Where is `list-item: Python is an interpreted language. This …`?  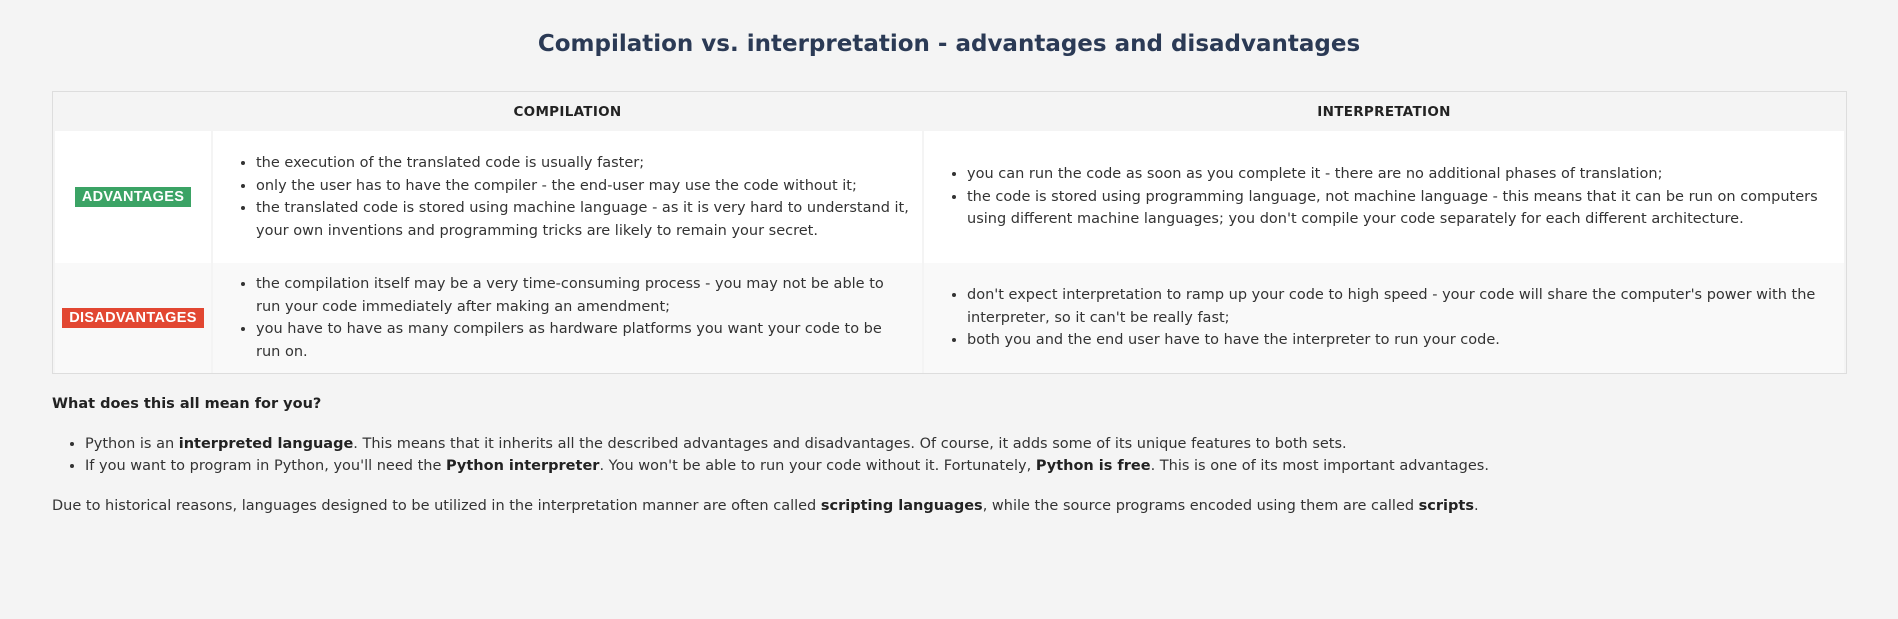
list-item: Python is an interpreted language. This … is located at coordinates (965, 444).